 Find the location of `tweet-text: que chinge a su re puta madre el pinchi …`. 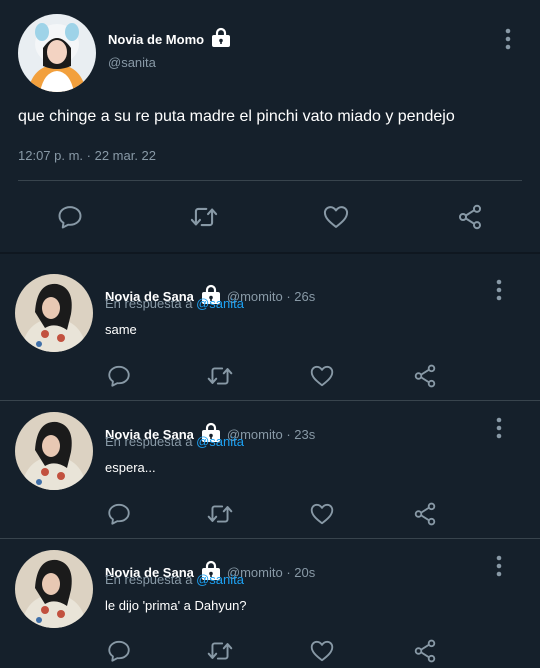

tweet-text: que chinge a su re puta madre el pinchi … is located at coordinates (236, 116).